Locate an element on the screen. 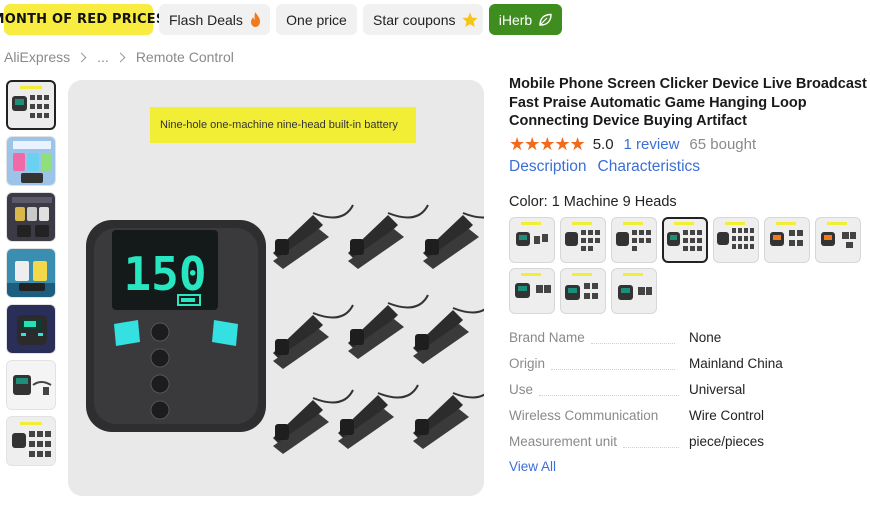 This screenshot has width=870, height=526. flash-deals-pill: Flash Deals is located at coordinates (214, 19).